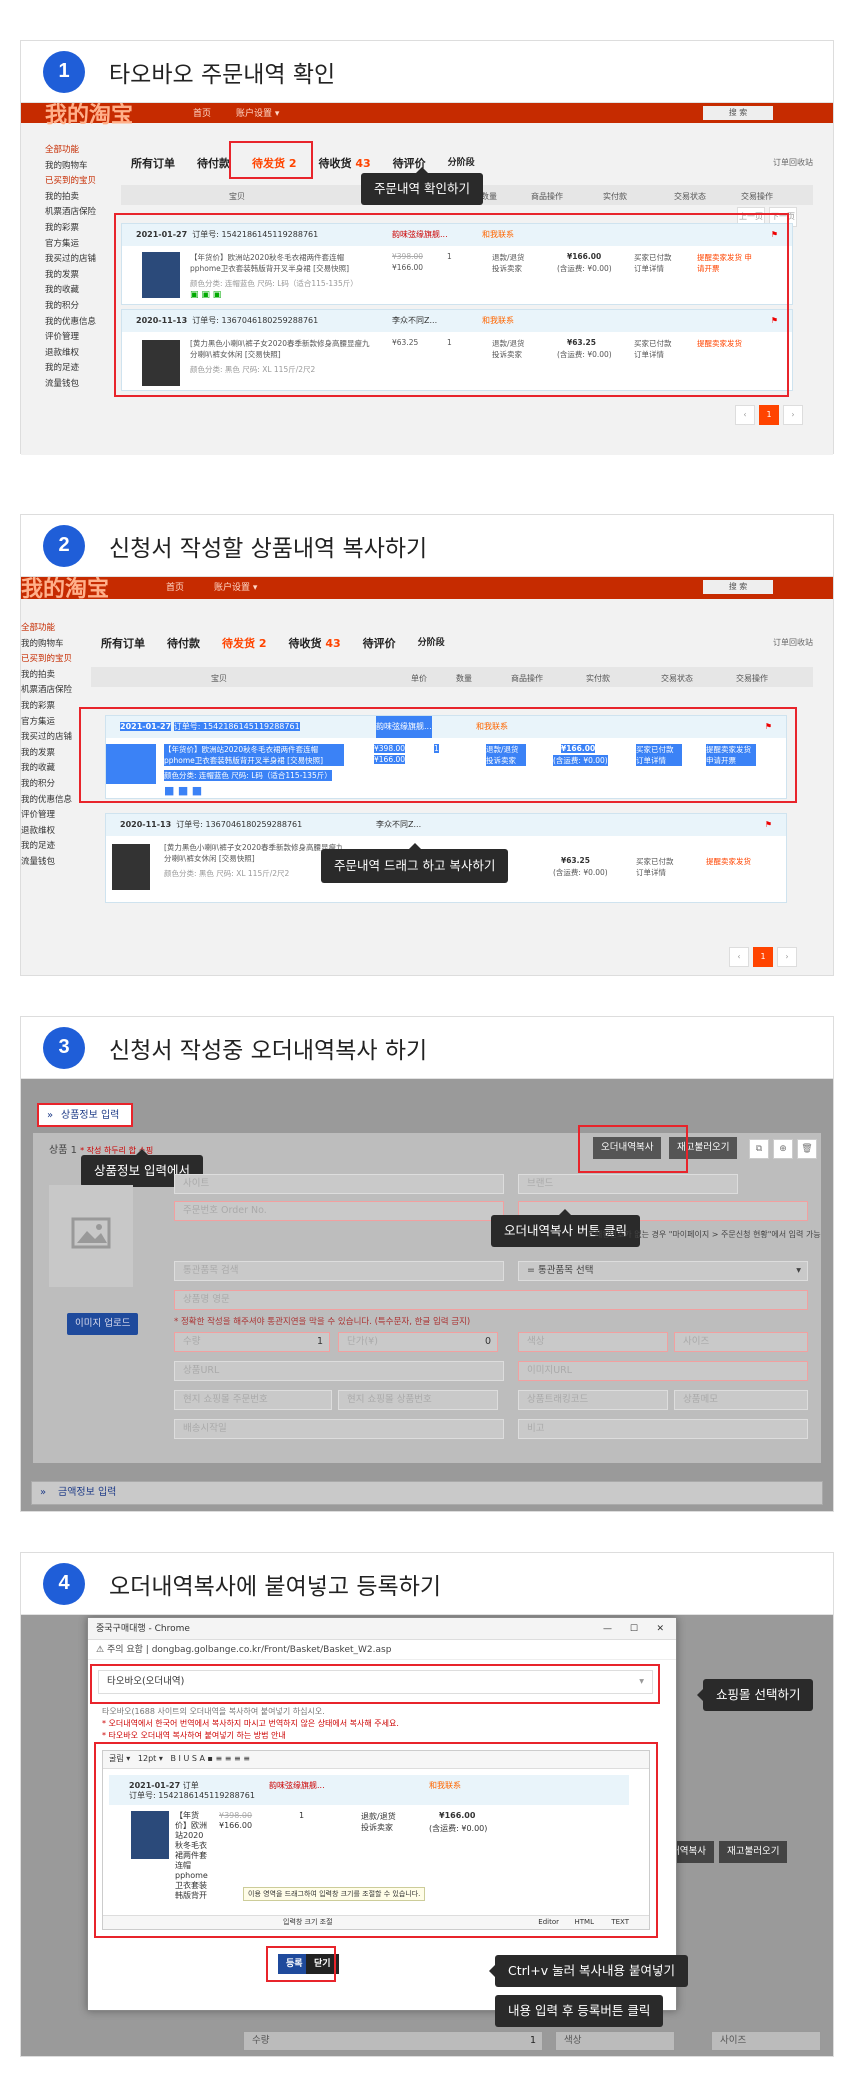 The height and width of the screenshot is (2095, 855). I want to click on ship-start-field: 배송시작일, so click(339, 1429).